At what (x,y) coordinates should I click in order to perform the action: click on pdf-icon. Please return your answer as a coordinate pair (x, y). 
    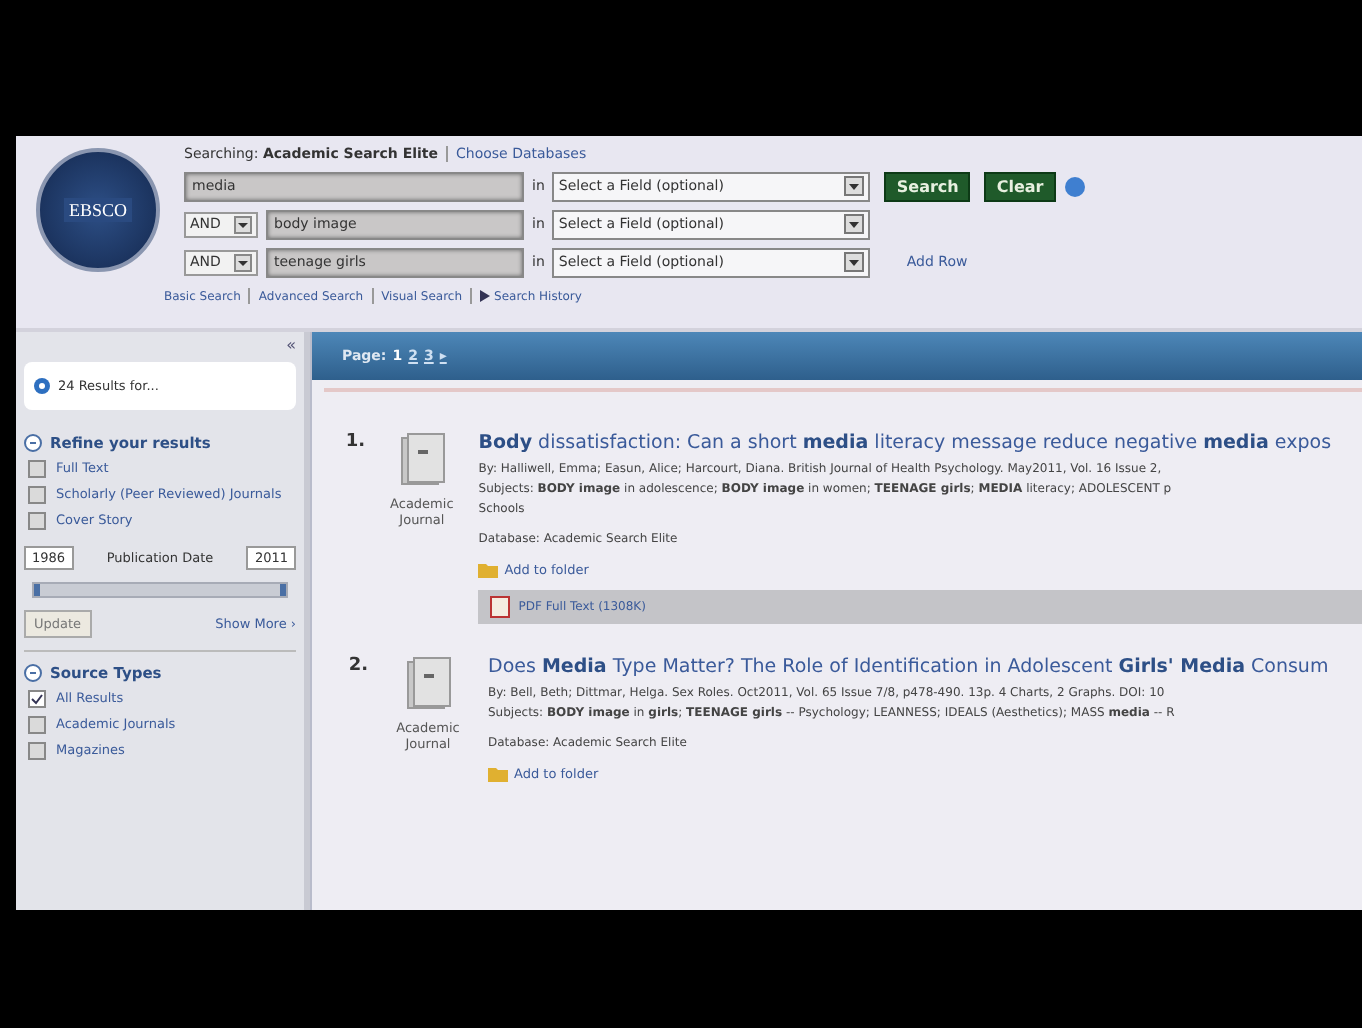
    Looking at the image, I should click on (500, 607).